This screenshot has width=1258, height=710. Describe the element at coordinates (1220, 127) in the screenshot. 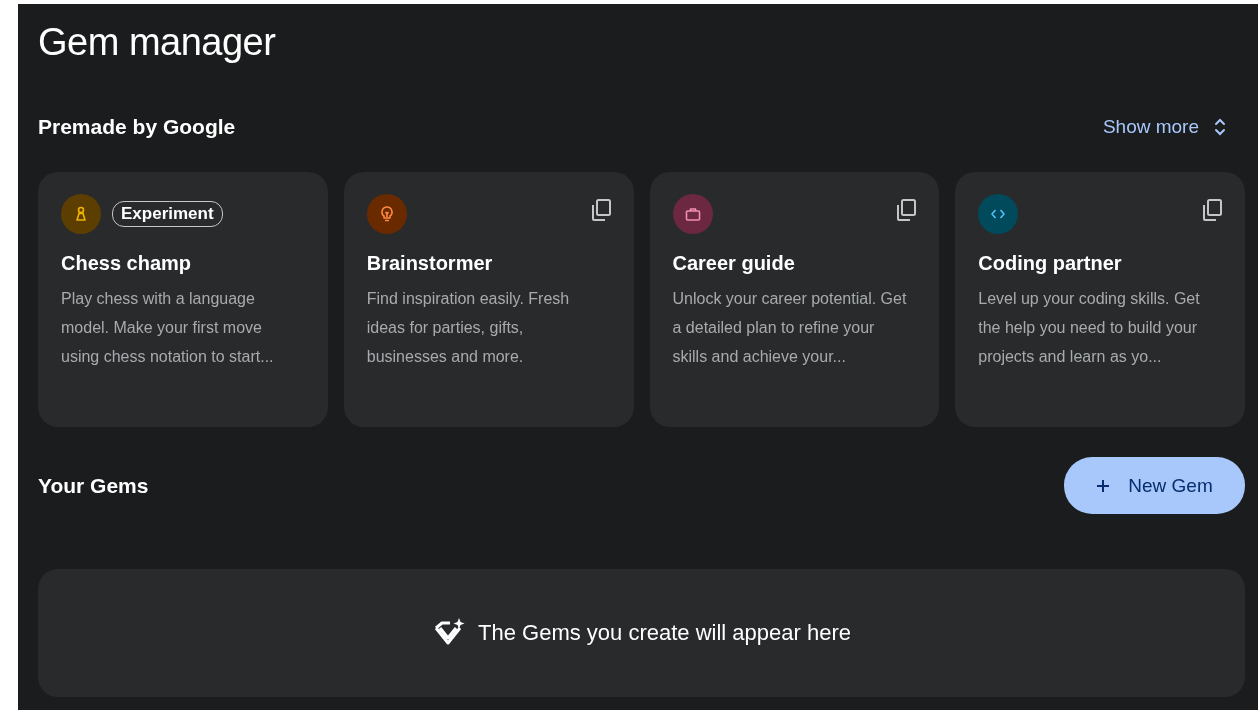

I see `expand-icon` at that location.